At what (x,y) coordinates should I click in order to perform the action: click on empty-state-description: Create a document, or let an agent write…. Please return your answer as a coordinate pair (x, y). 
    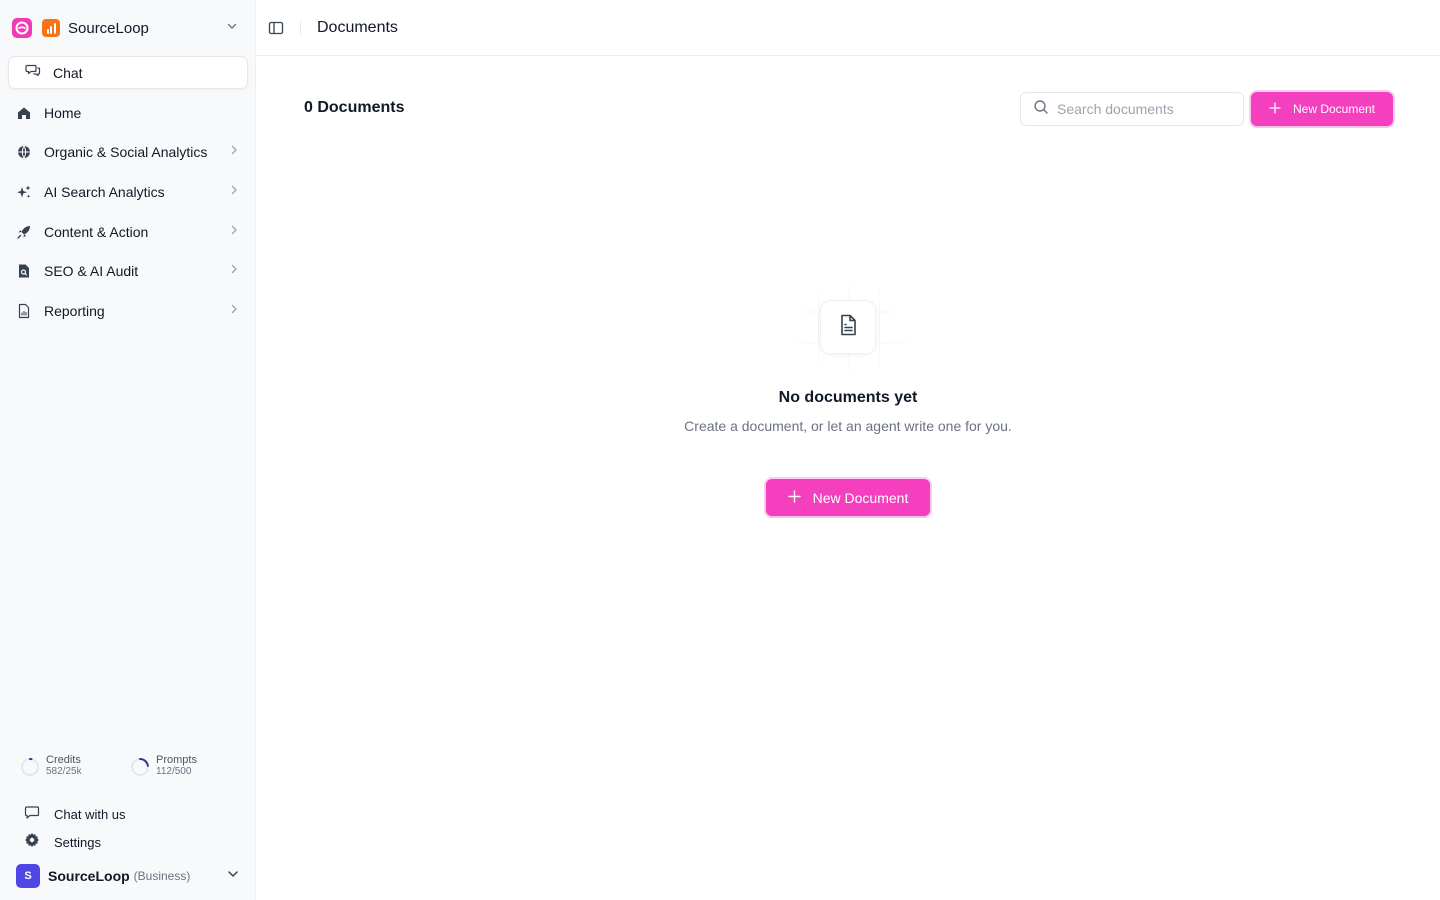
    Looking at the image, I should click on (848, 426).